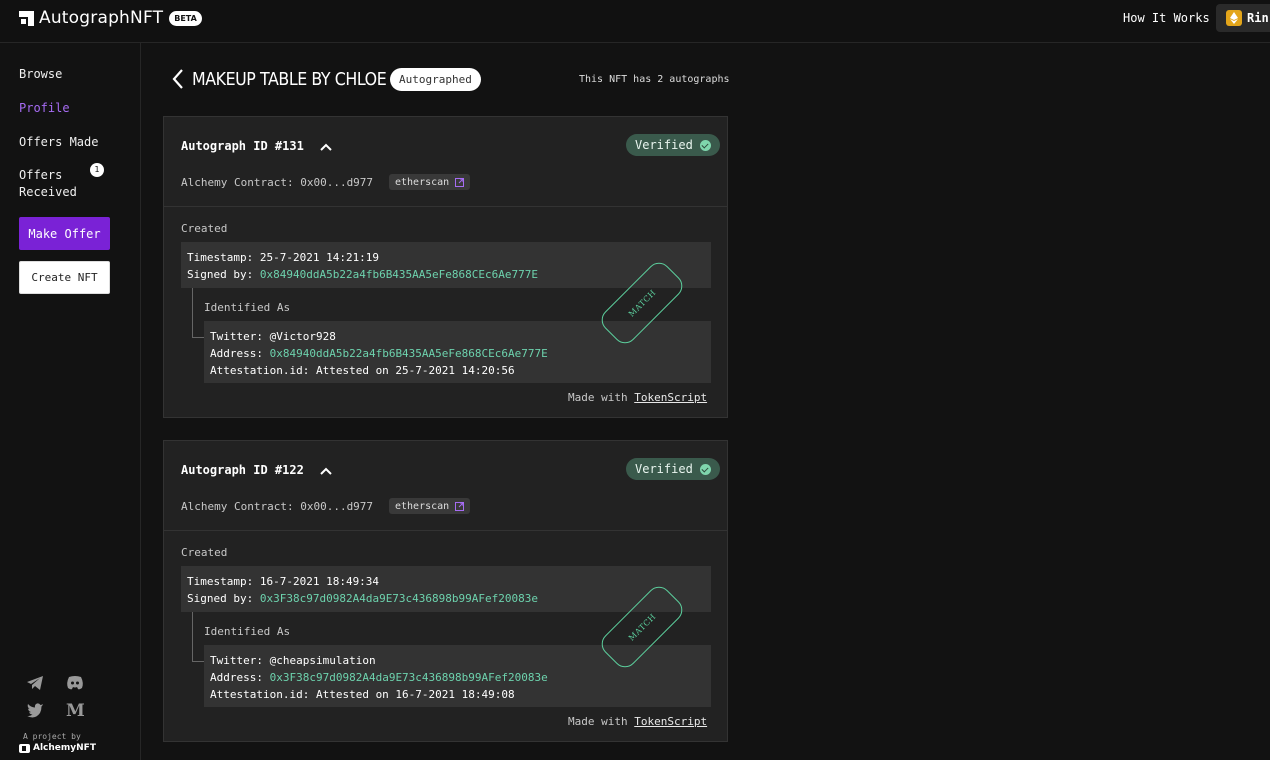  What do you see at coordinates (24, 748) in the screenshot?
I see `alchemy-logo-icon` at bounding box center [24, 748].